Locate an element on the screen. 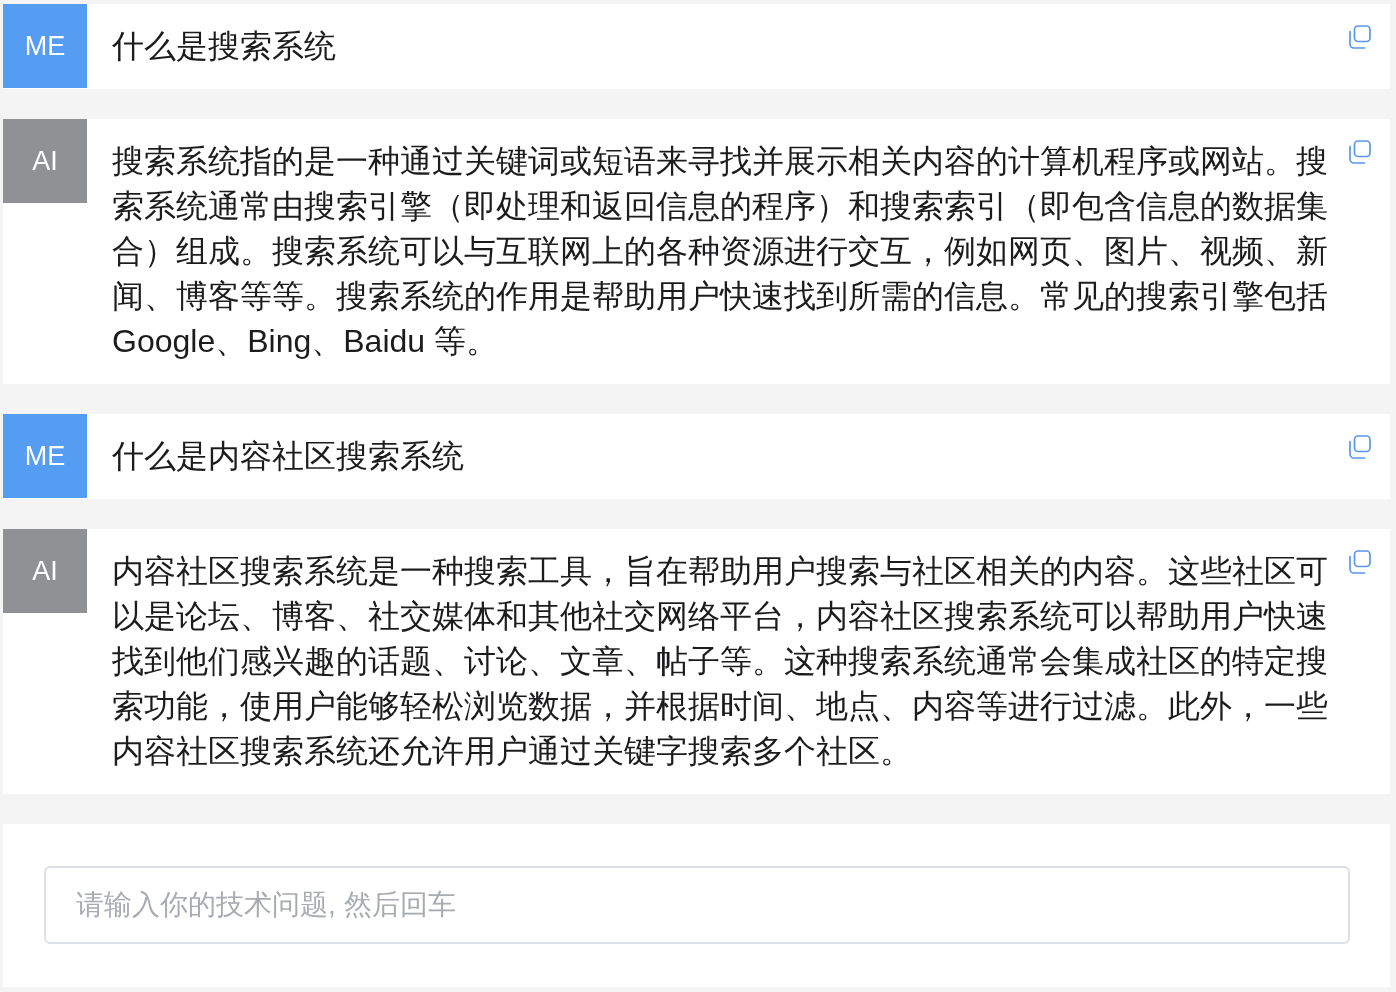 The width and height of the screenshot is (1396, 992). message-text: 什么是内容社区搜索系统 is located at coordinates (288, 456).